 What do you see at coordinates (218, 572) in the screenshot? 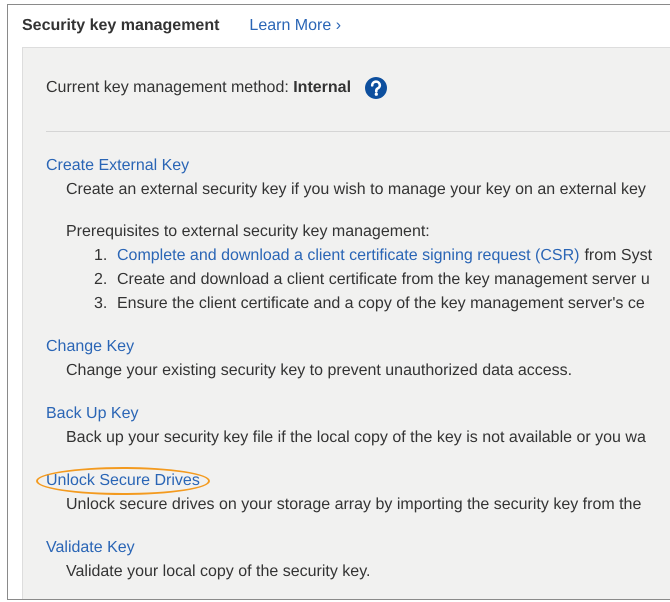
I see `action-description: Validate your local copy of the security key.` at bounding box center [218, 572].